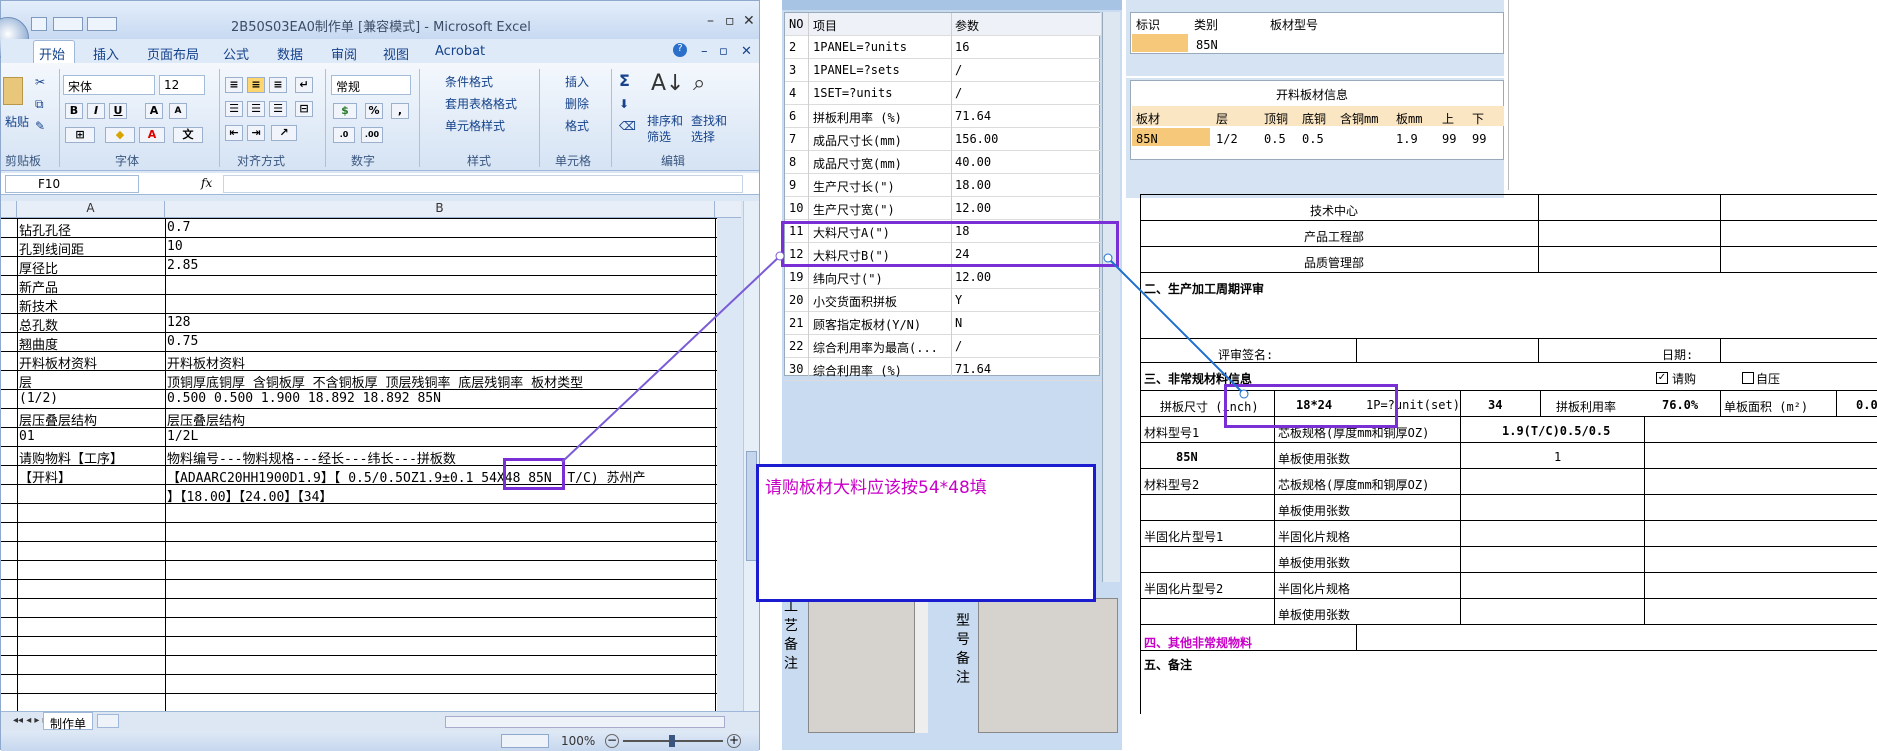 Image resolution: width=1877 pixels, height=751 pixels. Describe the element at coordinates (96, 111) in the screenshot. I see `italic-icon: I` at that location.